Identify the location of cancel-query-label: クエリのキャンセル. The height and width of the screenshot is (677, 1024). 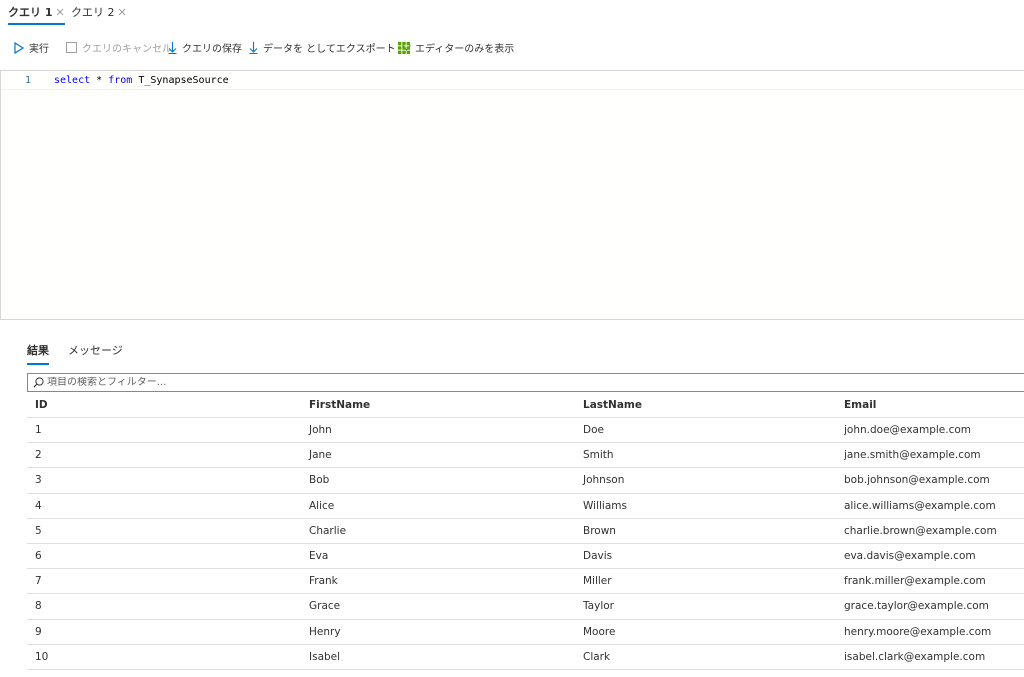
(127, 49).